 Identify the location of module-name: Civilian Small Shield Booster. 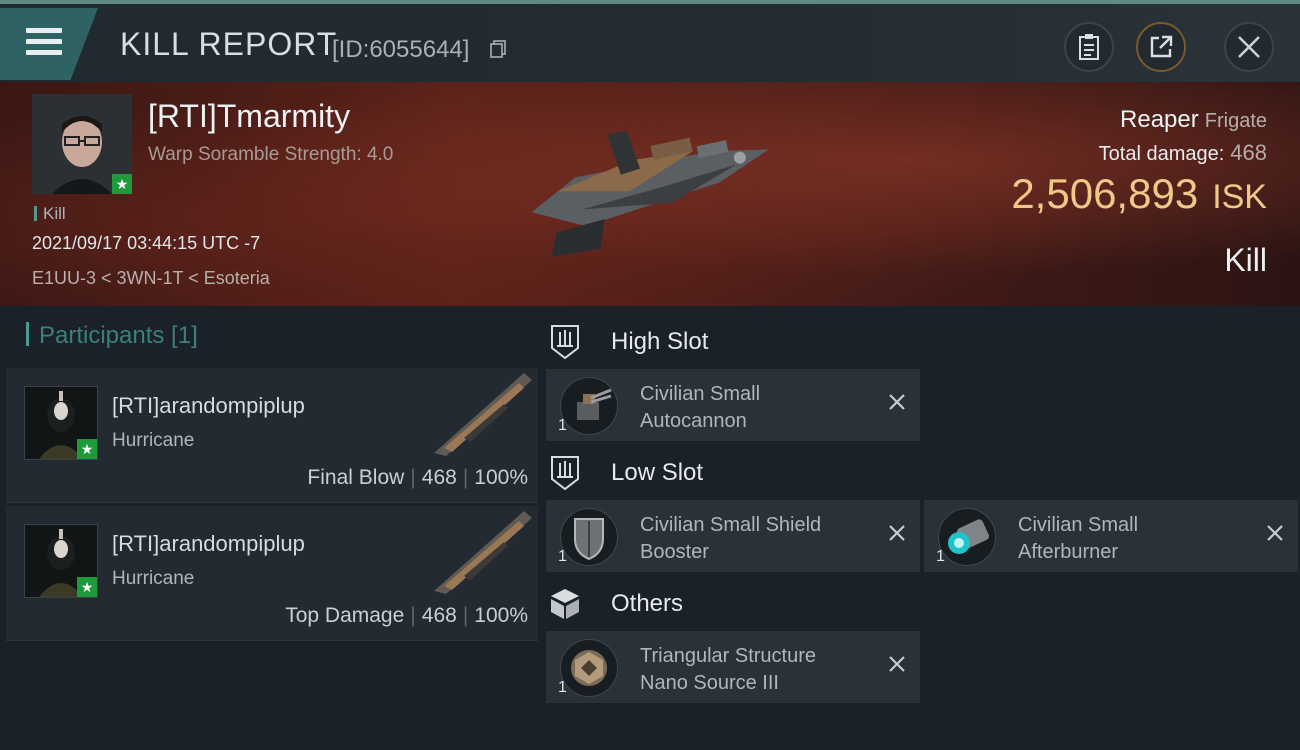
(731, 538).